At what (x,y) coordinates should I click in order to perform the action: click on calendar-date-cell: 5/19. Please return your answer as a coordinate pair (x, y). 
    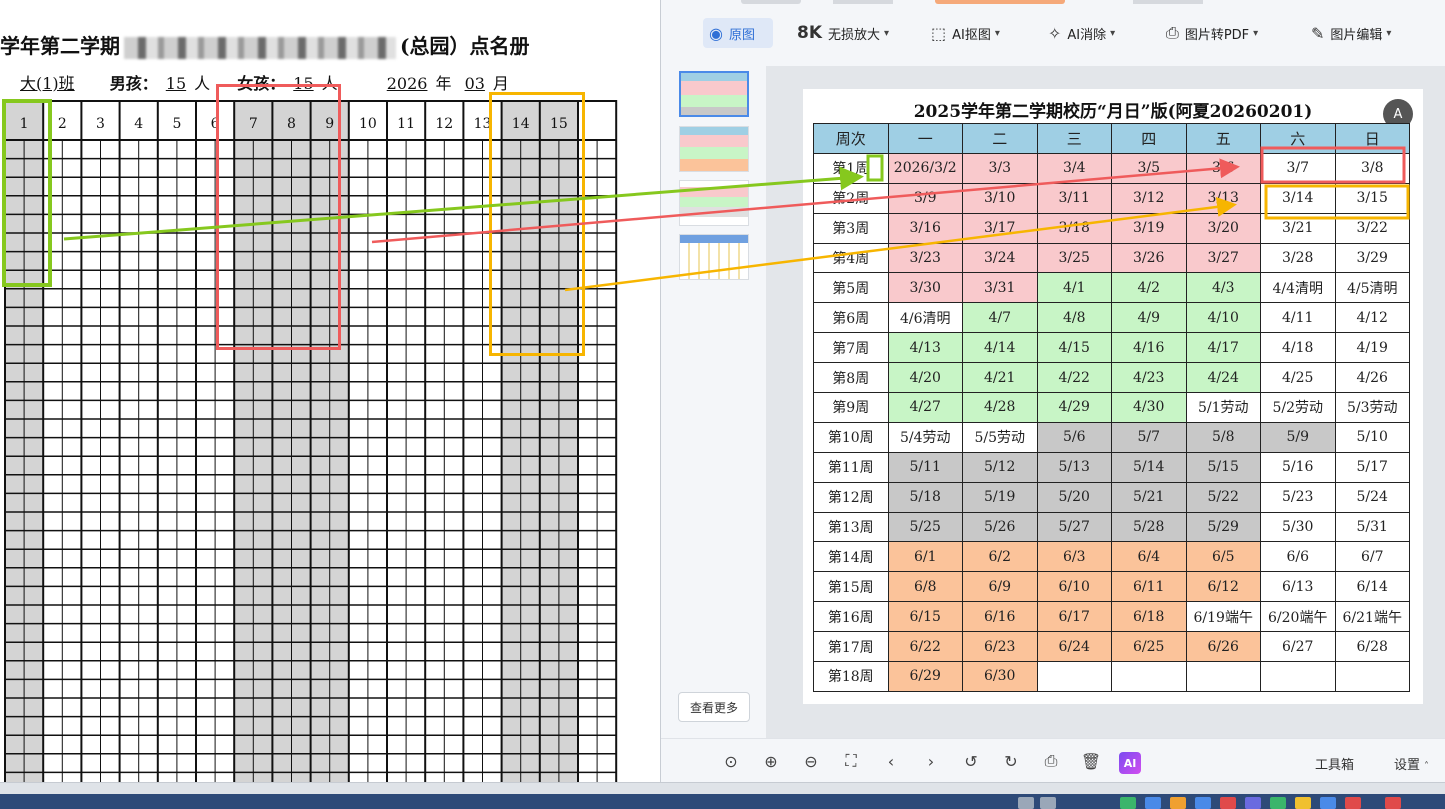
    Looking at the image, I should click on (1000, 497).